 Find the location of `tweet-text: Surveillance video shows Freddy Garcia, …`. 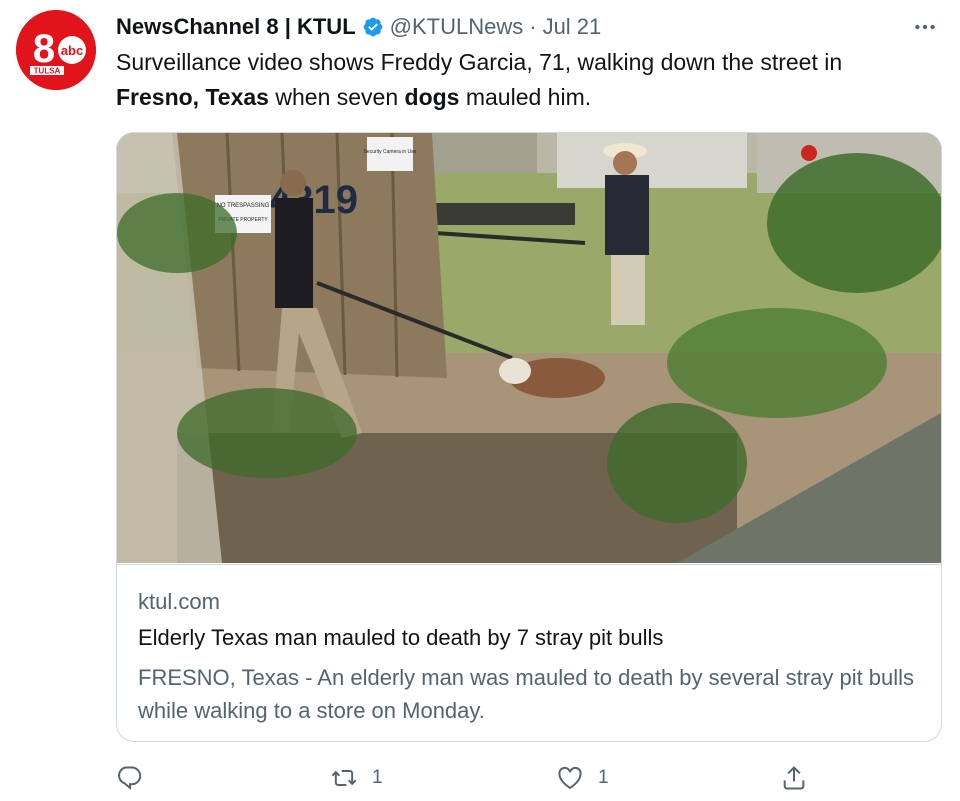

tweet-text: Surveillance video shows Freddy Garcia, … is located at coordinates (526, 80).